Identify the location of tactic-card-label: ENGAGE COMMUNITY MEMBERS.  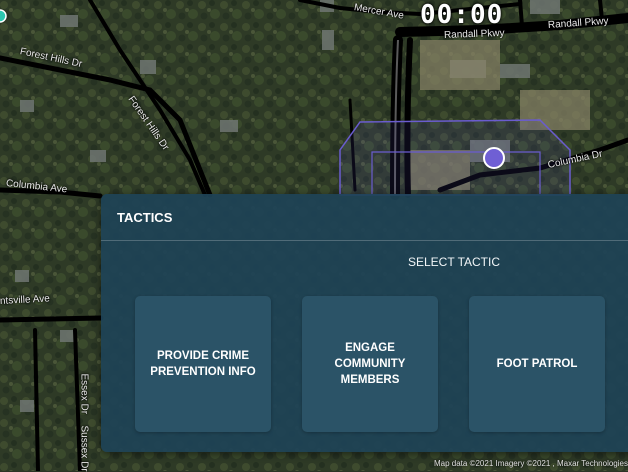
(370, 364).